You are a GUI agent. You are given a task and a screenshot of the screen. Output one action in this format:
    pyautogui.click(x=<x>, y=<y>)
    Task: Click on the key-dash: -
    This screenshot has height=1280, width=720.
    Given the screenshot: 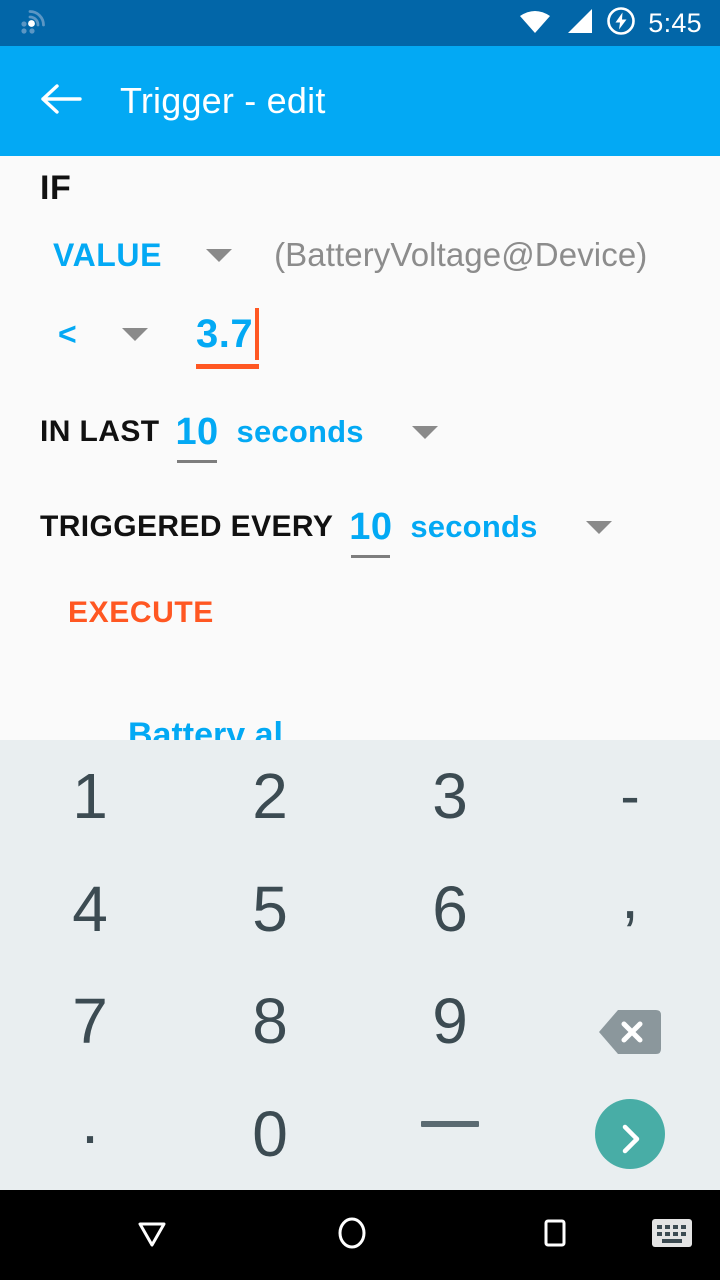 What is the action you would take?
    pyautogui.click(x=630, y=796)
    